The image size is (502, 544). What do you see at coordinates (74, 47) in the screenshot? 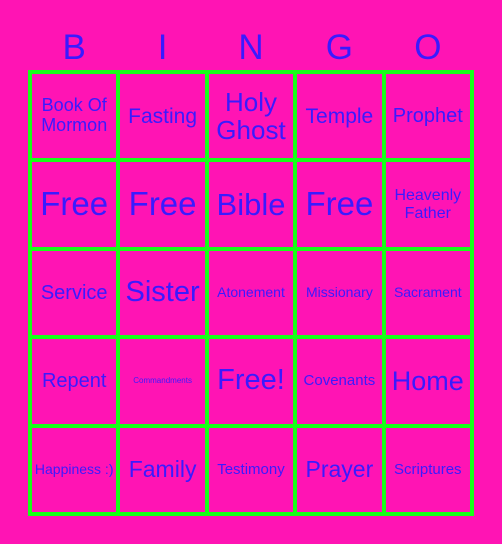
I see `header-letter-b: B` at bounding box center [74, 47].